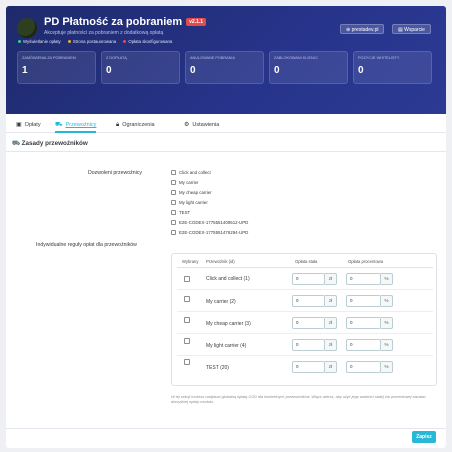  Describe the element at coordinates (201, 125) in the screenshot. I see `tab-settings: ⚙ Ustawienia` at that location.